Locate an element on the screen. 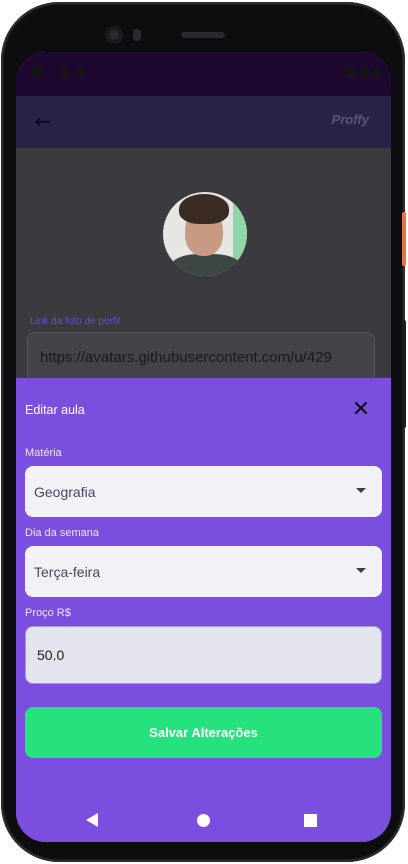 The width and height of the screenshot is (408, 864). photo-link-label: Link da foto de perfil is located at coordinates (75, 321).